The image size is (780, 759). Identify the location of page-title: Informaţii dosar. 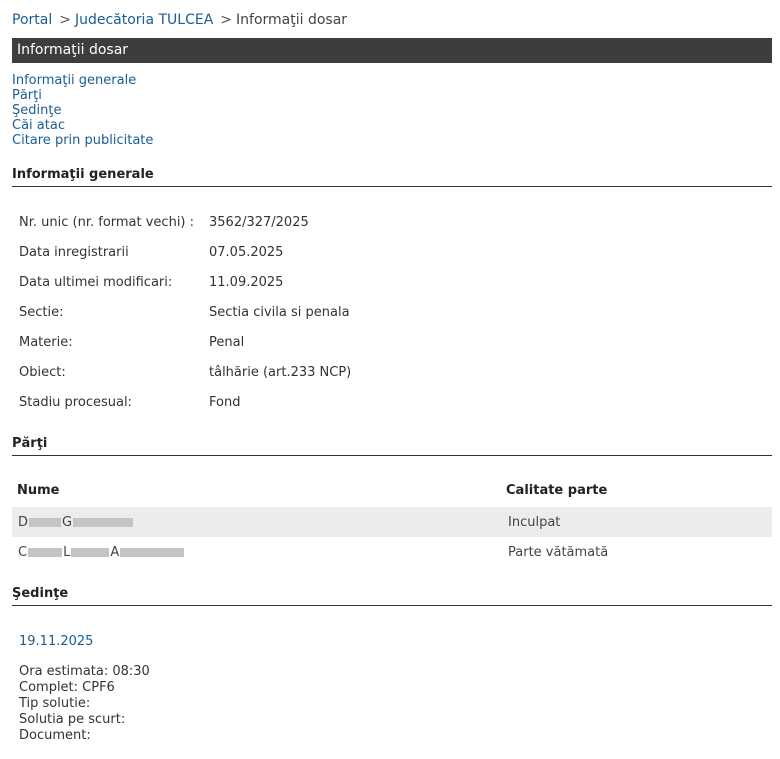
(392, 50).